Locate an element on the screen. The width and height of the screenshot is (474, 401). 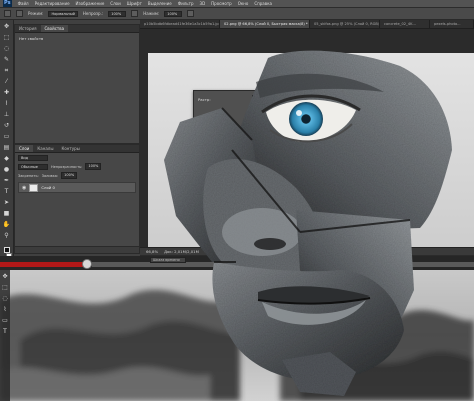
stamp-icon: ⊥ is located at coordinates (7, 115).